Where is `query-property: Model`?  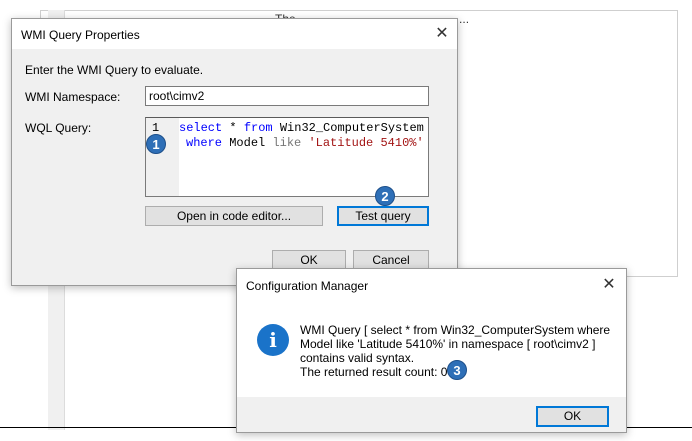
query-property: Model is located at coordinates (247, 143).